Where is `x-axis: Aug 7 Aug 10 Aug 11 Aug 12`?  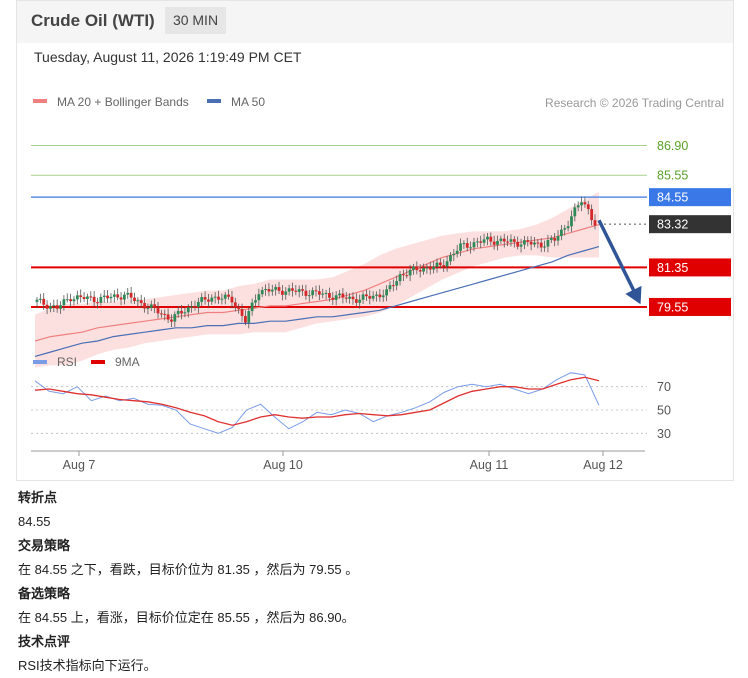 x-axis: Aug 7 Aug 10 Aug 11 Aug 12 is located at coordinates (338, 461).